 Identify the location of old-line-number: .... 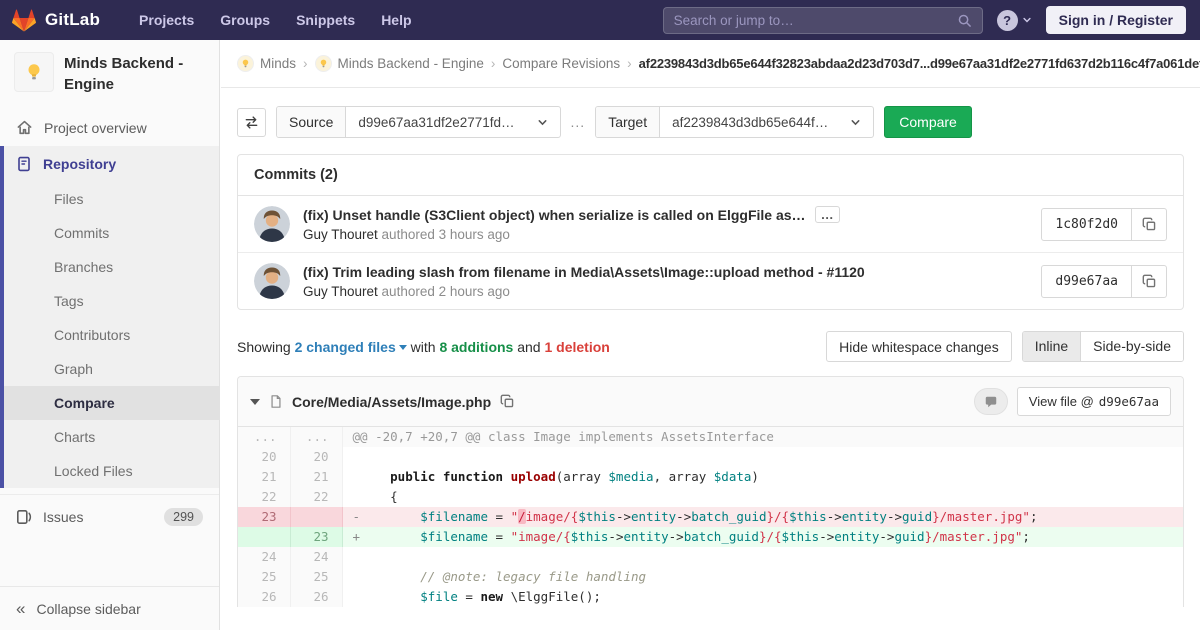
(264, 437).